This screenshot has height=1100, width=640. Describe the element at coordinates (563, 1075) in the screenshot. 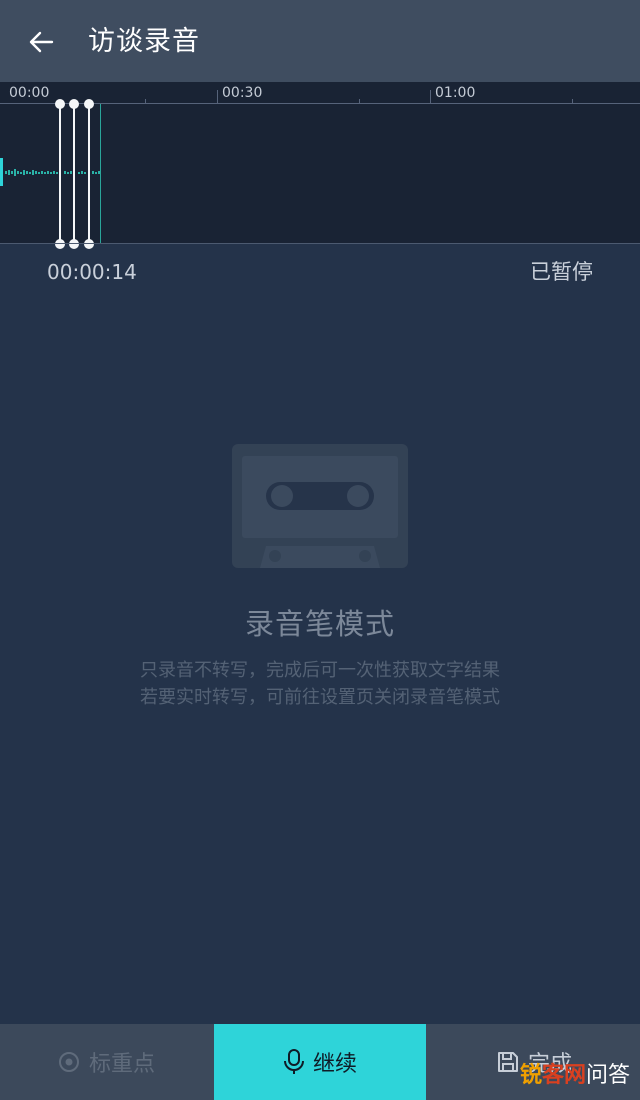

I see `watermark-part-2: 客网` at that location.